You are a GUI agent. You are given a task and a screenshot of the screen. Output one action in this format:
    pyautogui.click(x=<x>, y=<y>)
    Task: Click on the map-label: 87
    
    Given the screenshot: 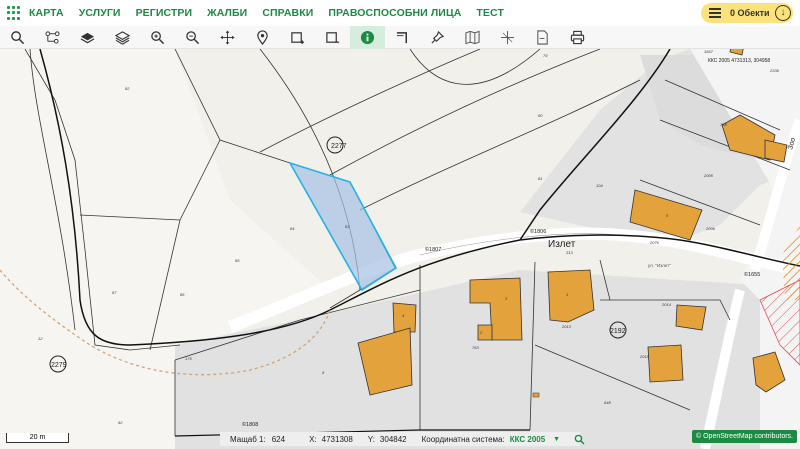 What is the action you would take?
    pyautogui.click(x=114, y=292)
    